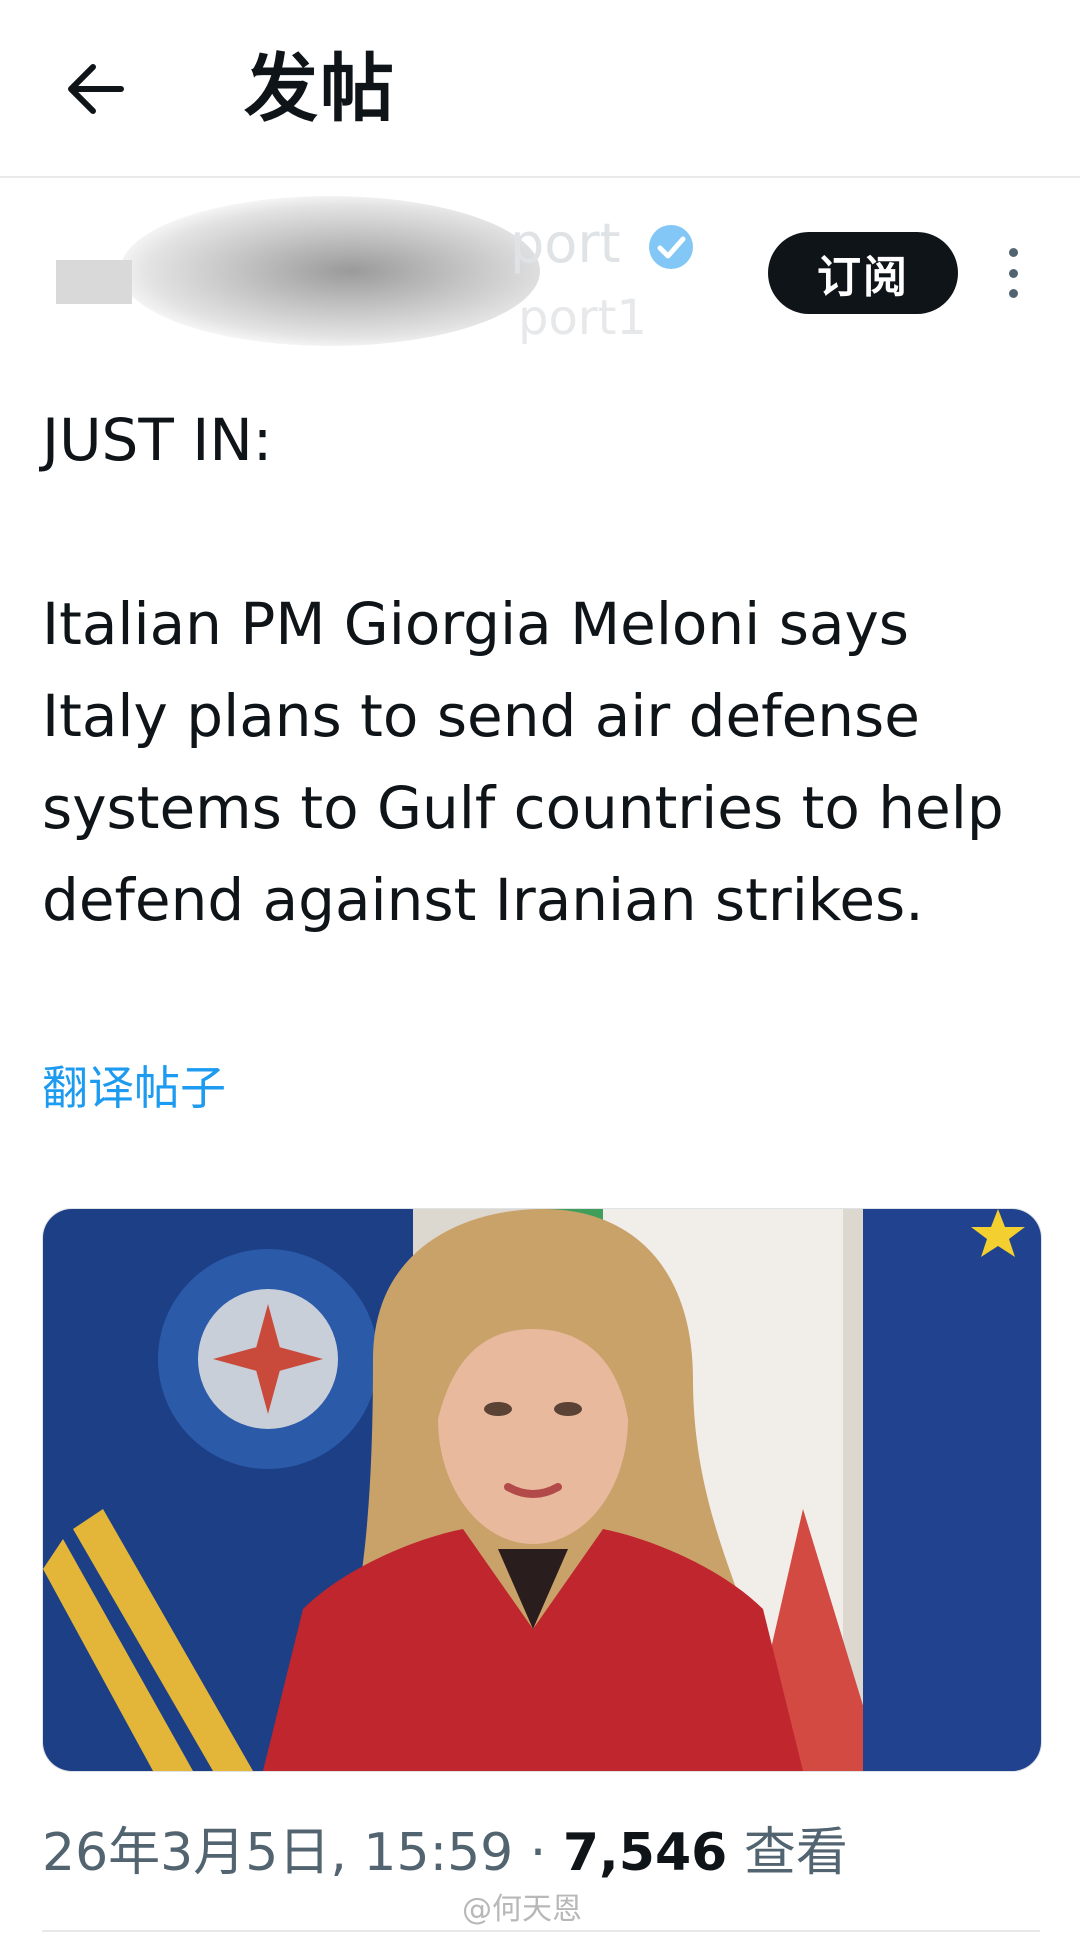 The height and width of the screenshot is (1939, 1080). Describe the element at coordinates (157, 440) in the screenshot. I see `tweet-lead: JUST IN:` at that location.